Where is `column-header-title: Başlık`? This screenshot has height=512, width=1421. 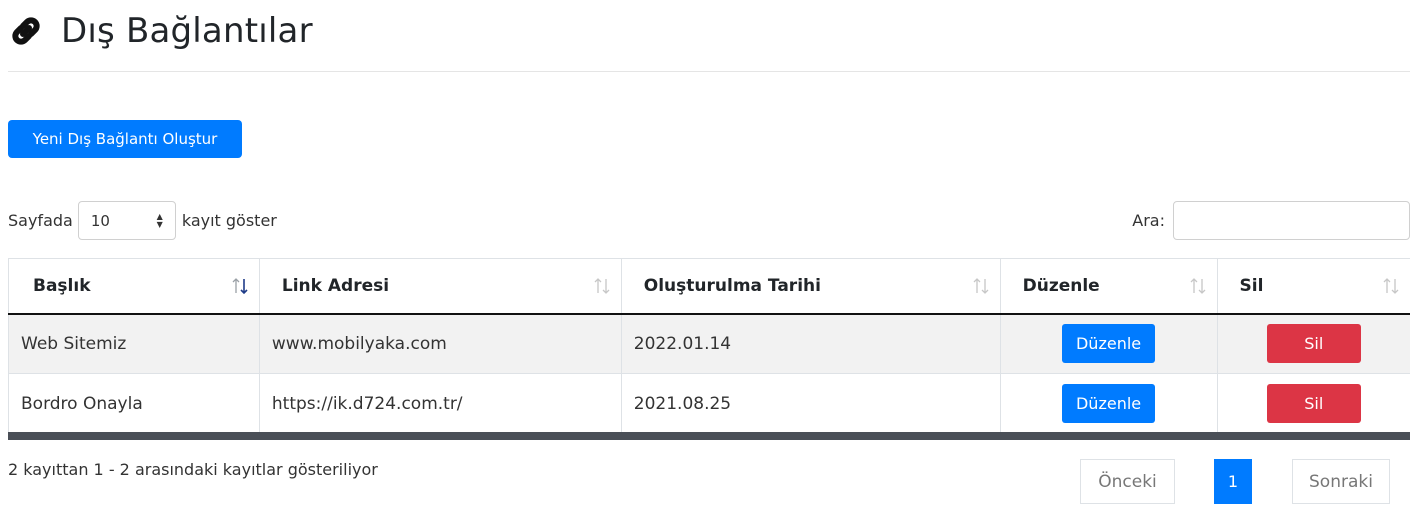 column-header-title: Başlık is located at coordinates (134, 286).